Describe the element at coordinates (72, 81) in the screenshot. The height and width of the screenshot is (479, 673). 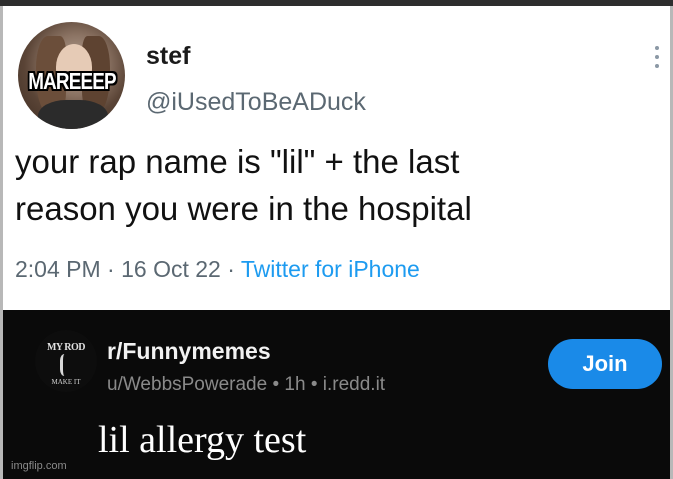
I see `avatar-caption: MAREEEP` at that location.